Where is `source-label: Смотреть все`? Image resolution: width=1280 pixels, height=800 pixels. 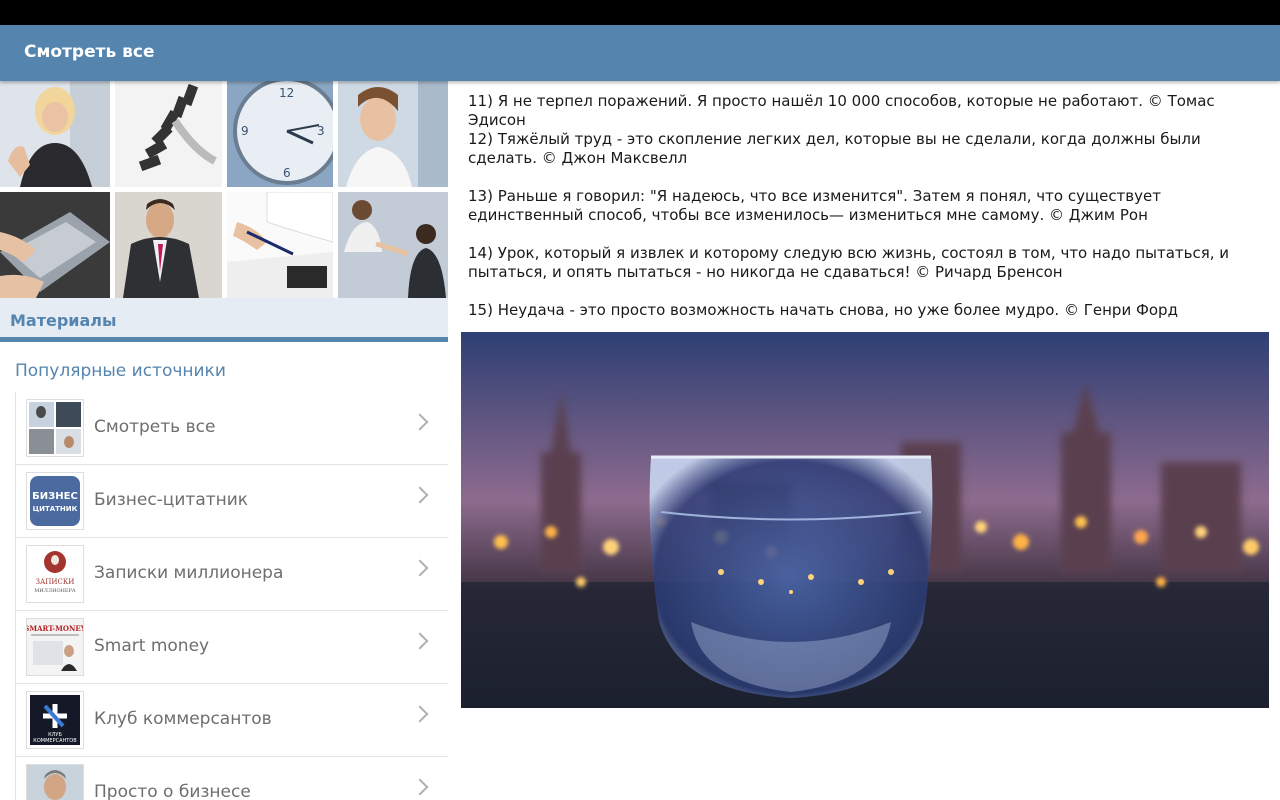
source-label: Смотреть все is located at coordinates (155, 427).